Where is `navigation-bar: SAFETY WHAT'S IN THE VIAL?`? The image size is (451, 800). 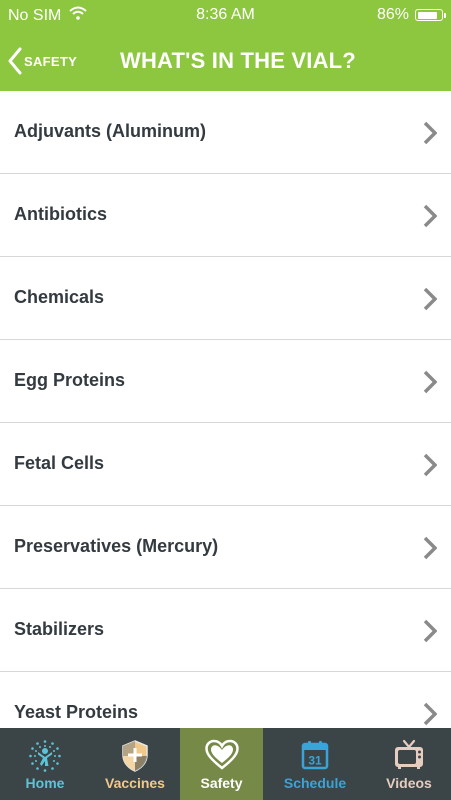
navigation-bar: SAFETY WHAT'S IN THE VIAL? is located at coordinates (225, 60).